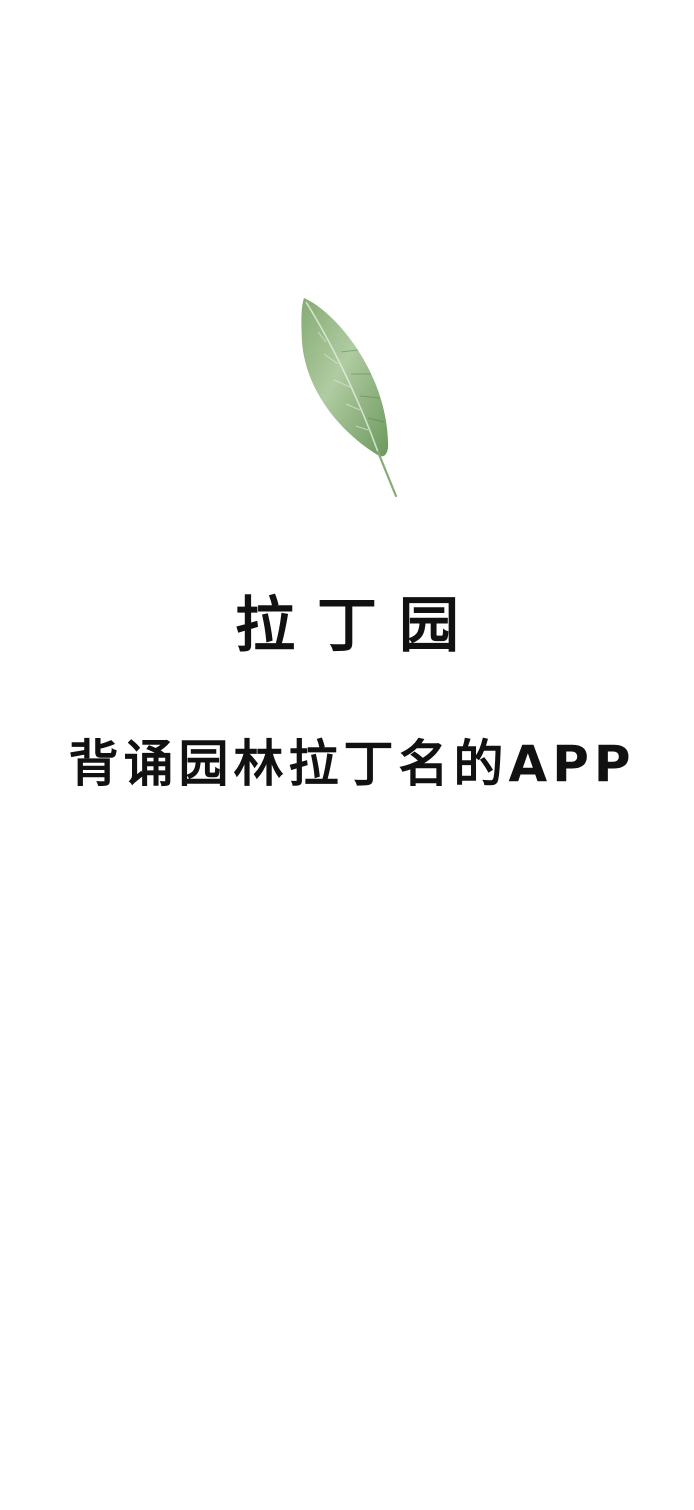  What do you see at coordinates (352, 764) in the screenshot?
I see `app-tagline: 背诵园林拉丁名的APP` at bounding box center [352, 764].